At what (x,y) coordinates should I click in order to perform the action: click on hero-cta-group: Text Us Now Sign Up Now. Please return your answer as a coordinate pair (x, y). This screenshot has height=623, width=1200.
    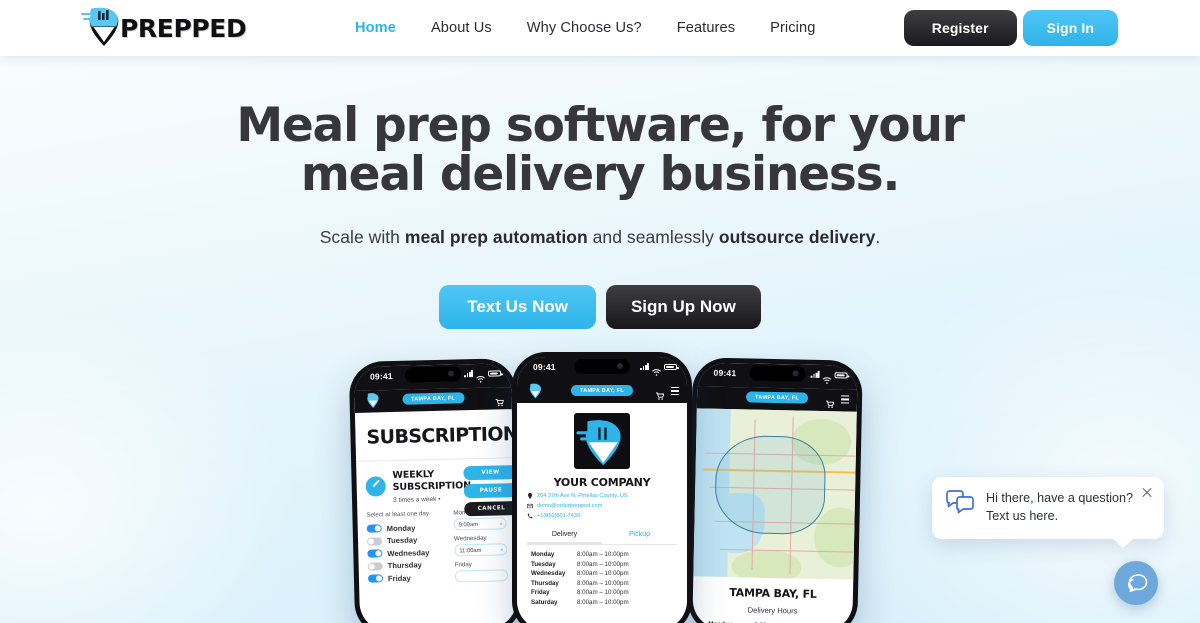
    Looking at the image, I should click on (600, 306).